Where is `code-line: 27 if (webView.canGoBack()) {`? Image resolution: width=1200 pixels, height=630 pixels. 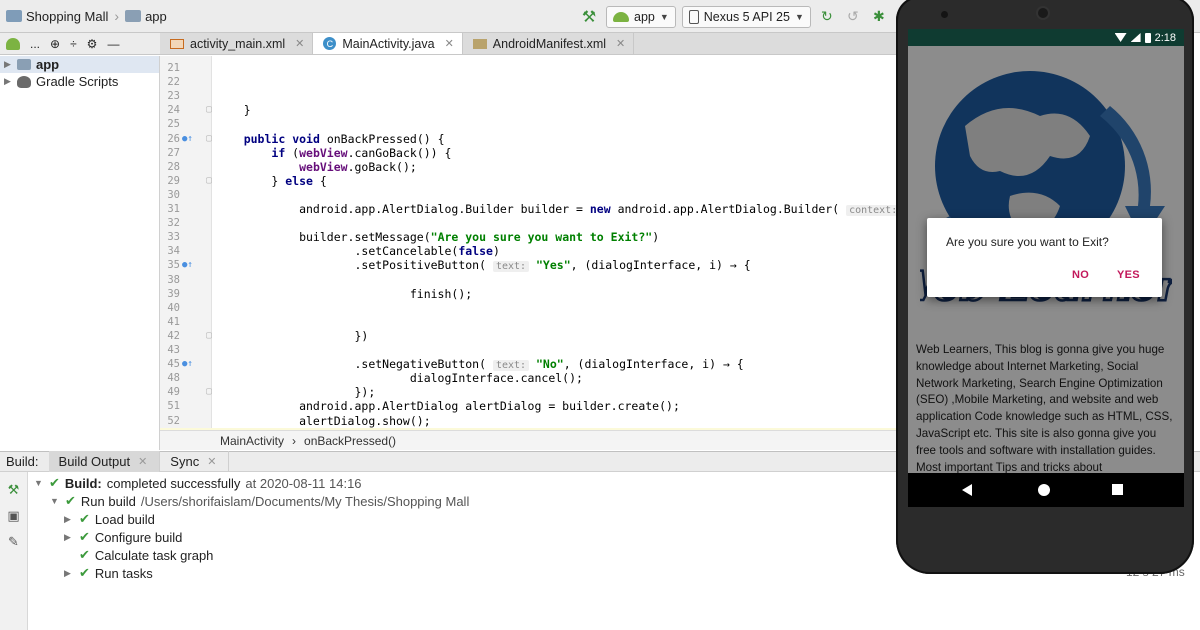 code-line: 27 if (webView.canGoBack()) { is located at coordinates (530, 153).